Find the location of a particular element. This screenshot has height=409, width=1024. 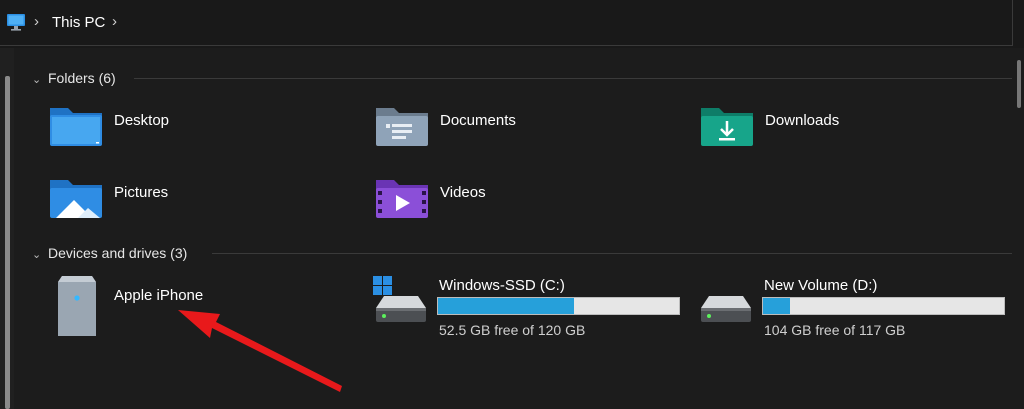

desktop-folder-icon is located at coordinates (76, 127).